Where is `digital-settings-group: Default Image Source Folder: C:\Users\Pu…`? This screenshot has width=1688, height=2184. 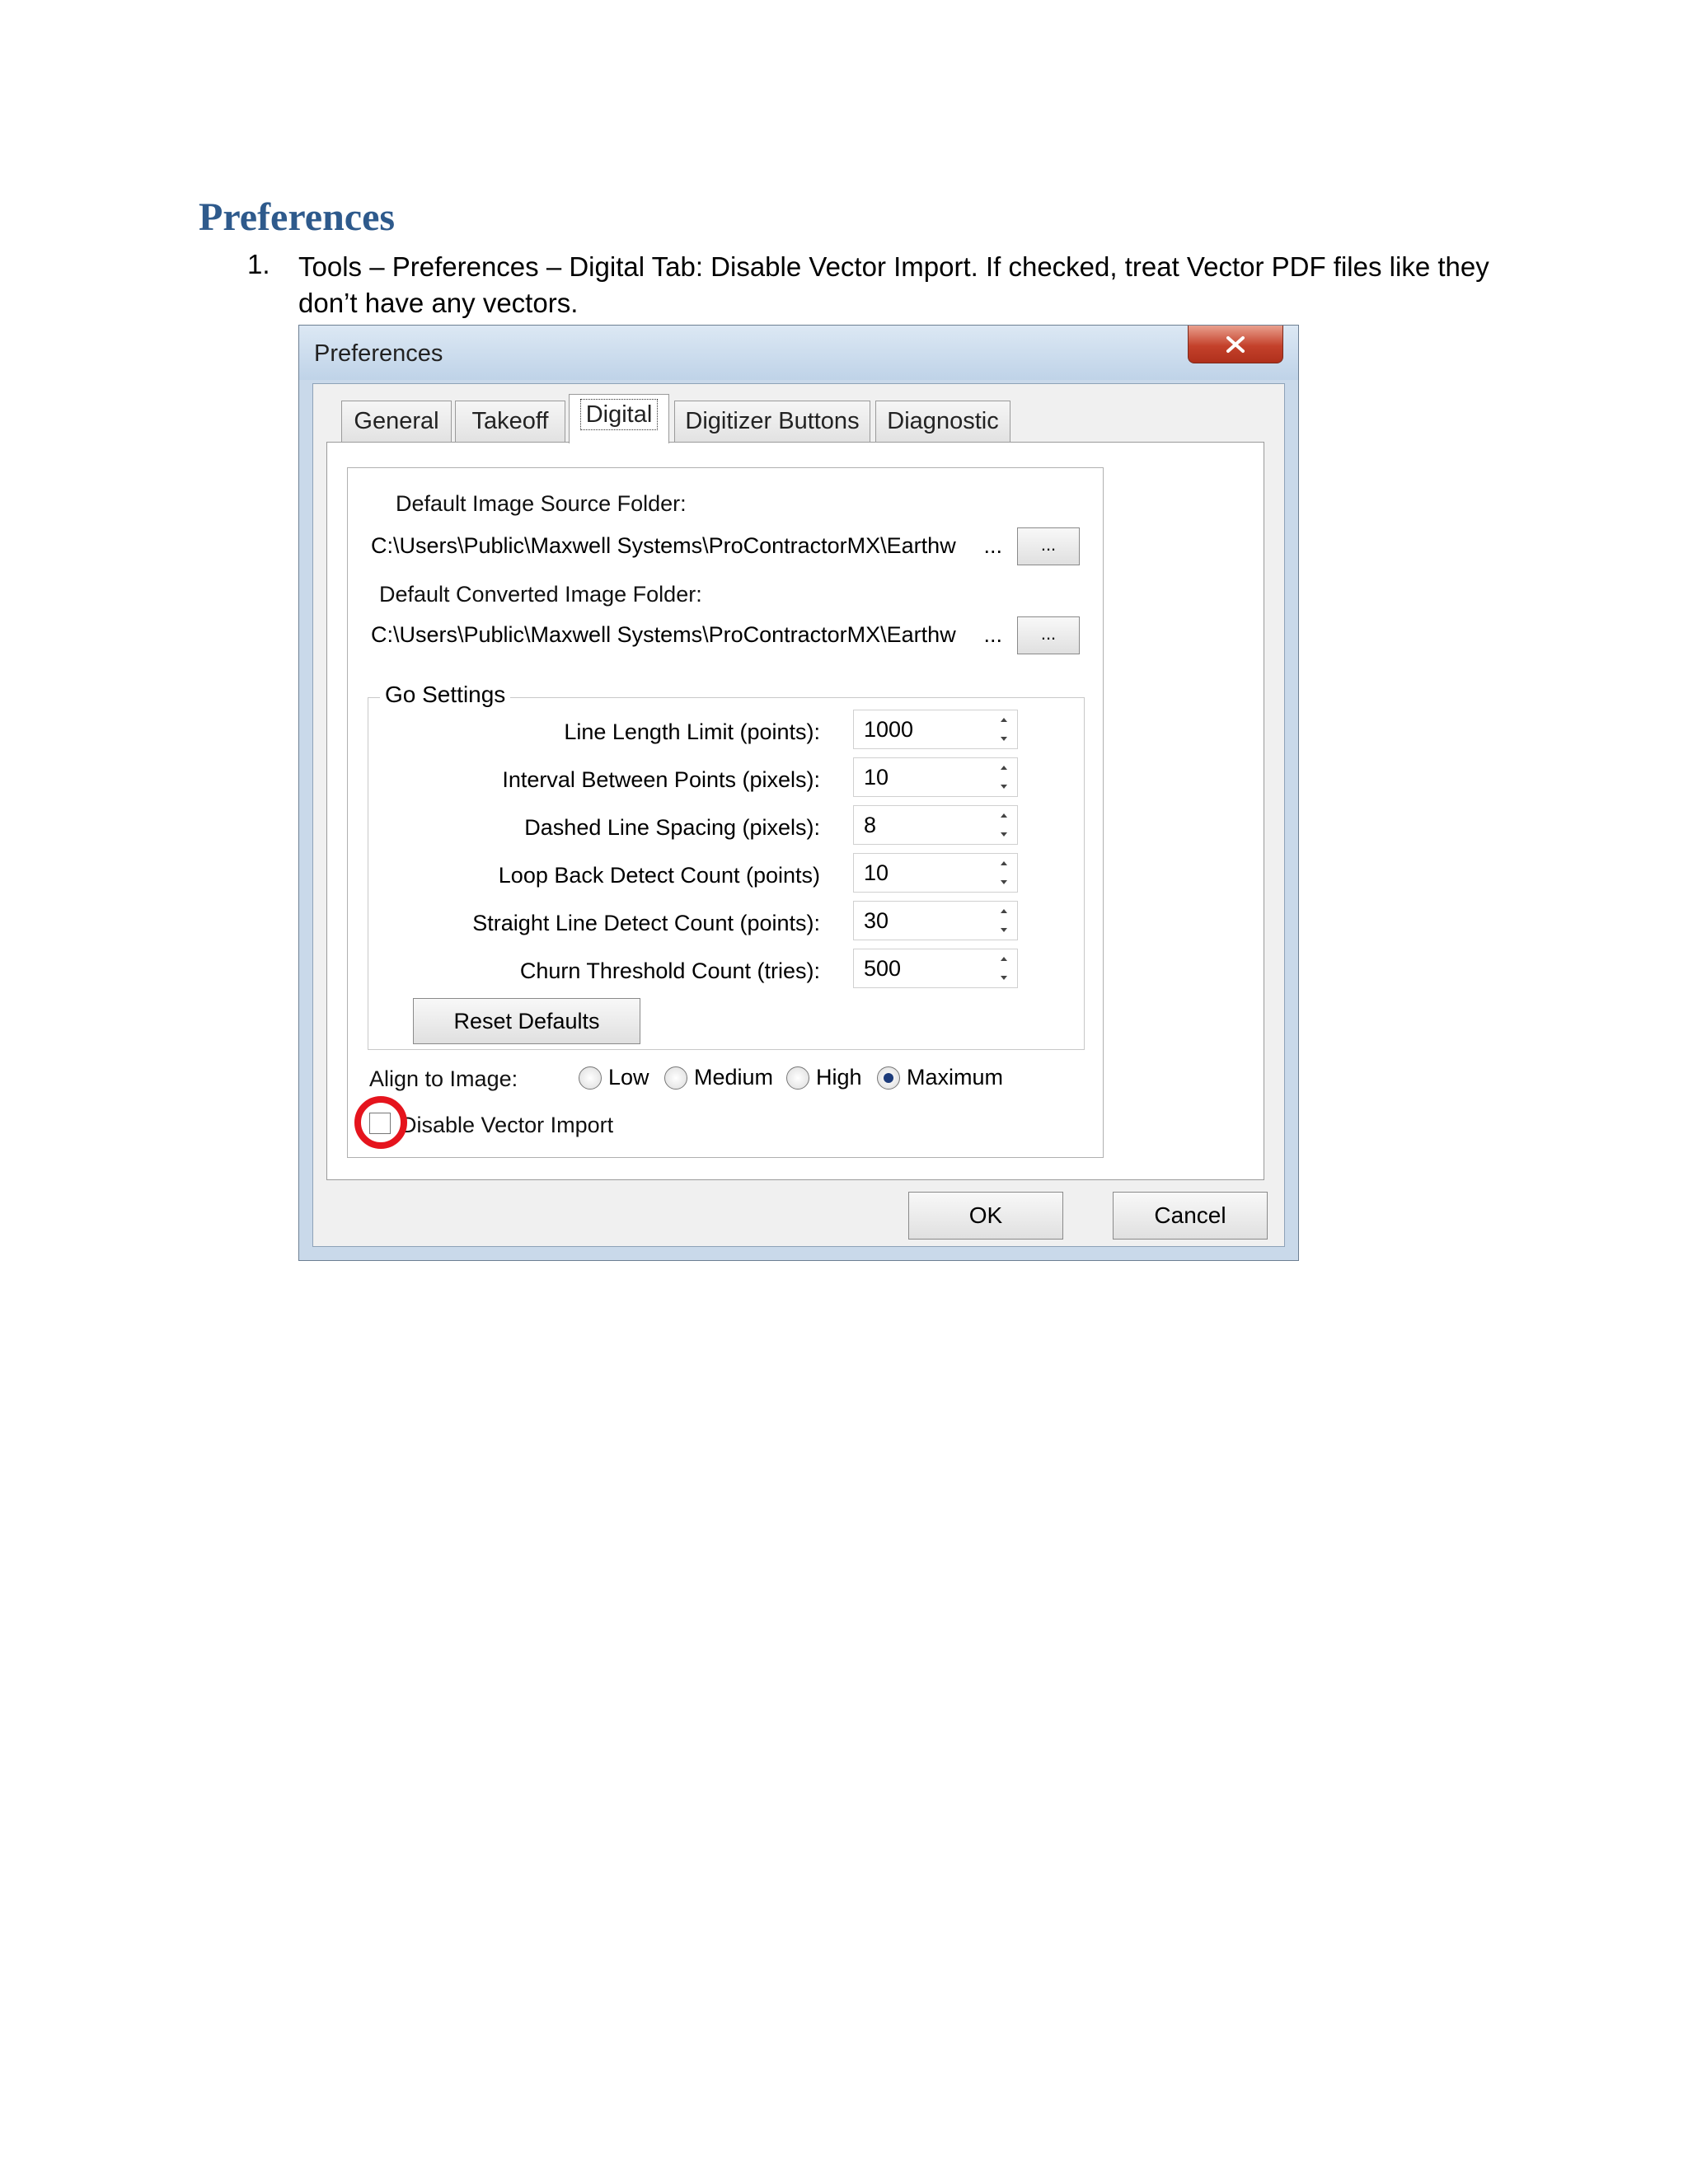 digital-settings-group: Default Image Source Folder: C:\Users\Pu… is located at coordinates (725, 812).